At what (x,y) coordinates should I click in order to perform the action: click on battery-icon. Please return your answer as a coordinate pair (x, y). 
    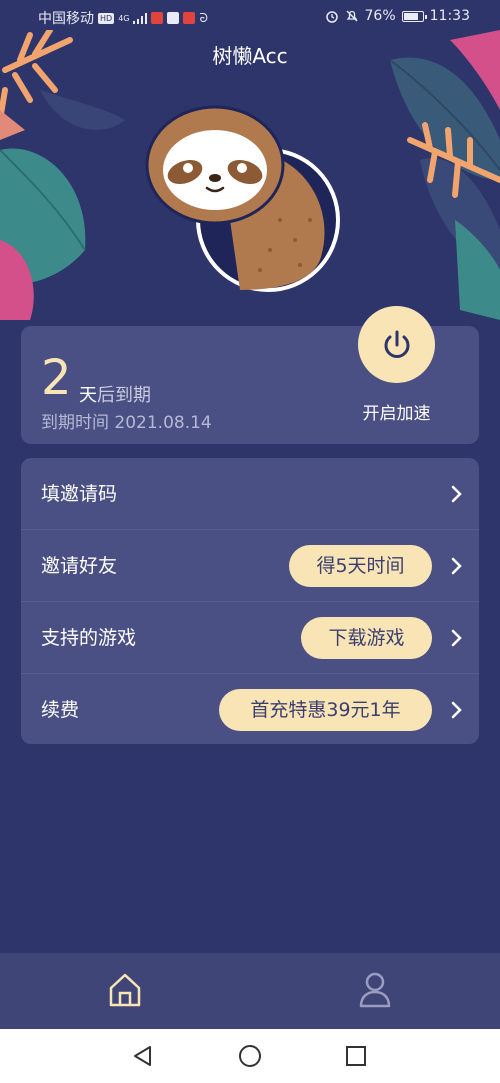
    Looking at the image, I should click on (414, 16).